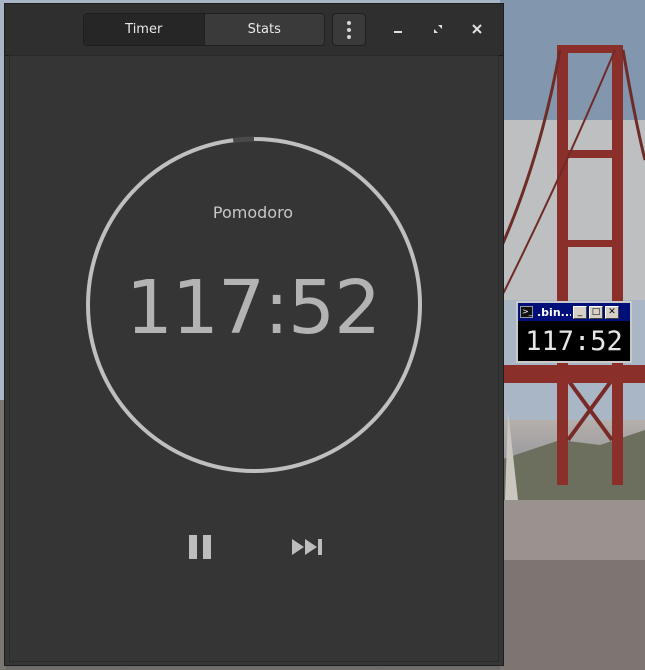 This screenshot has width=645, height=670. What do you see at coordinates (253, 212) in the screenshot?
I see `timer-mode-label: Pomodoro` at bounding box center [253, 212].